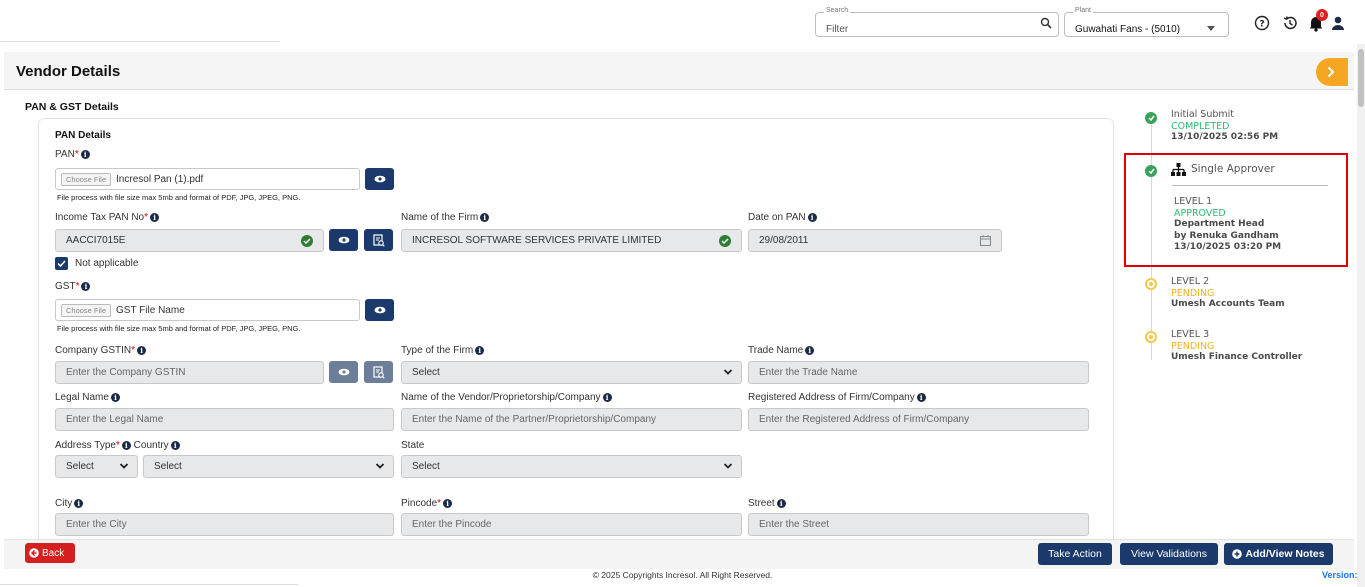 The image size is (1365, 587). I want to click on address-type-label-text: Address Type, so click(85, 445).